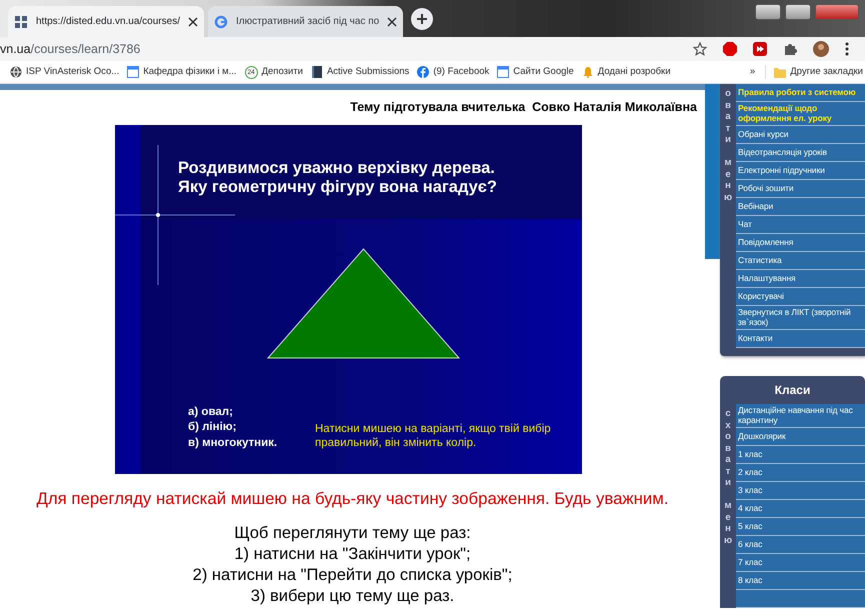 This screenshot has width=865, height=612. I want to click on menu-item: Обрані курси, so click(800, 135).